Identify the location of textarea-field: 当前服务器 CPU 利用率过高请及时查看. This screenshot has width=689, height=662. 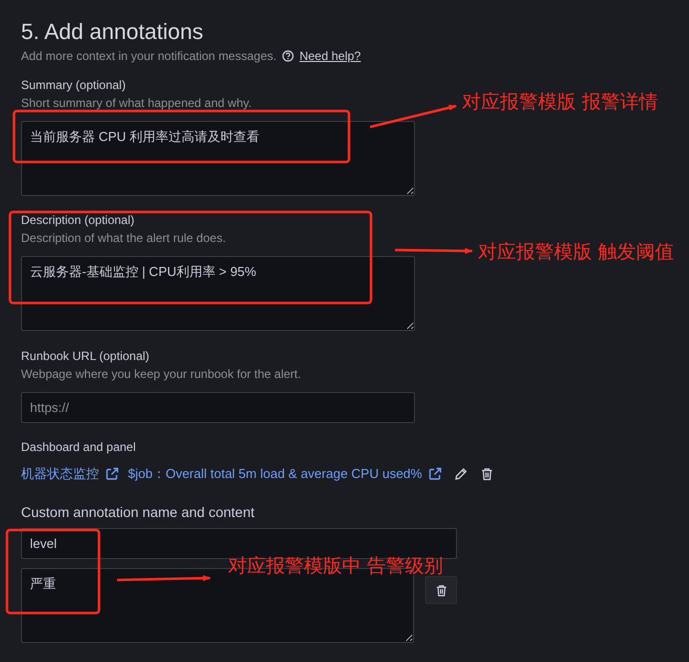
(218, 158).